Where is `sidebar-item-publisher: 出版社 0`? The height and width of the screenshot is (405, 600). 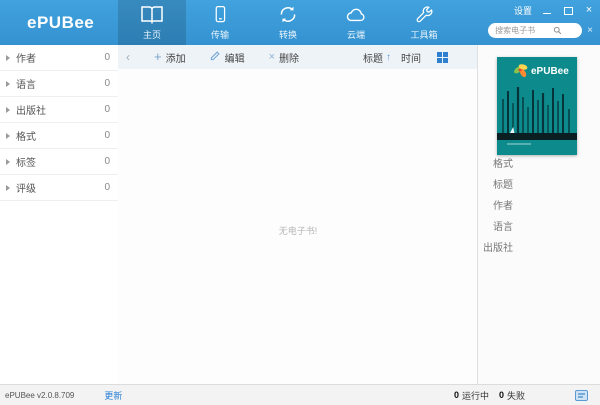 sidebar-item-publisher: 出版社 0 is located at coordinates (59, 110).